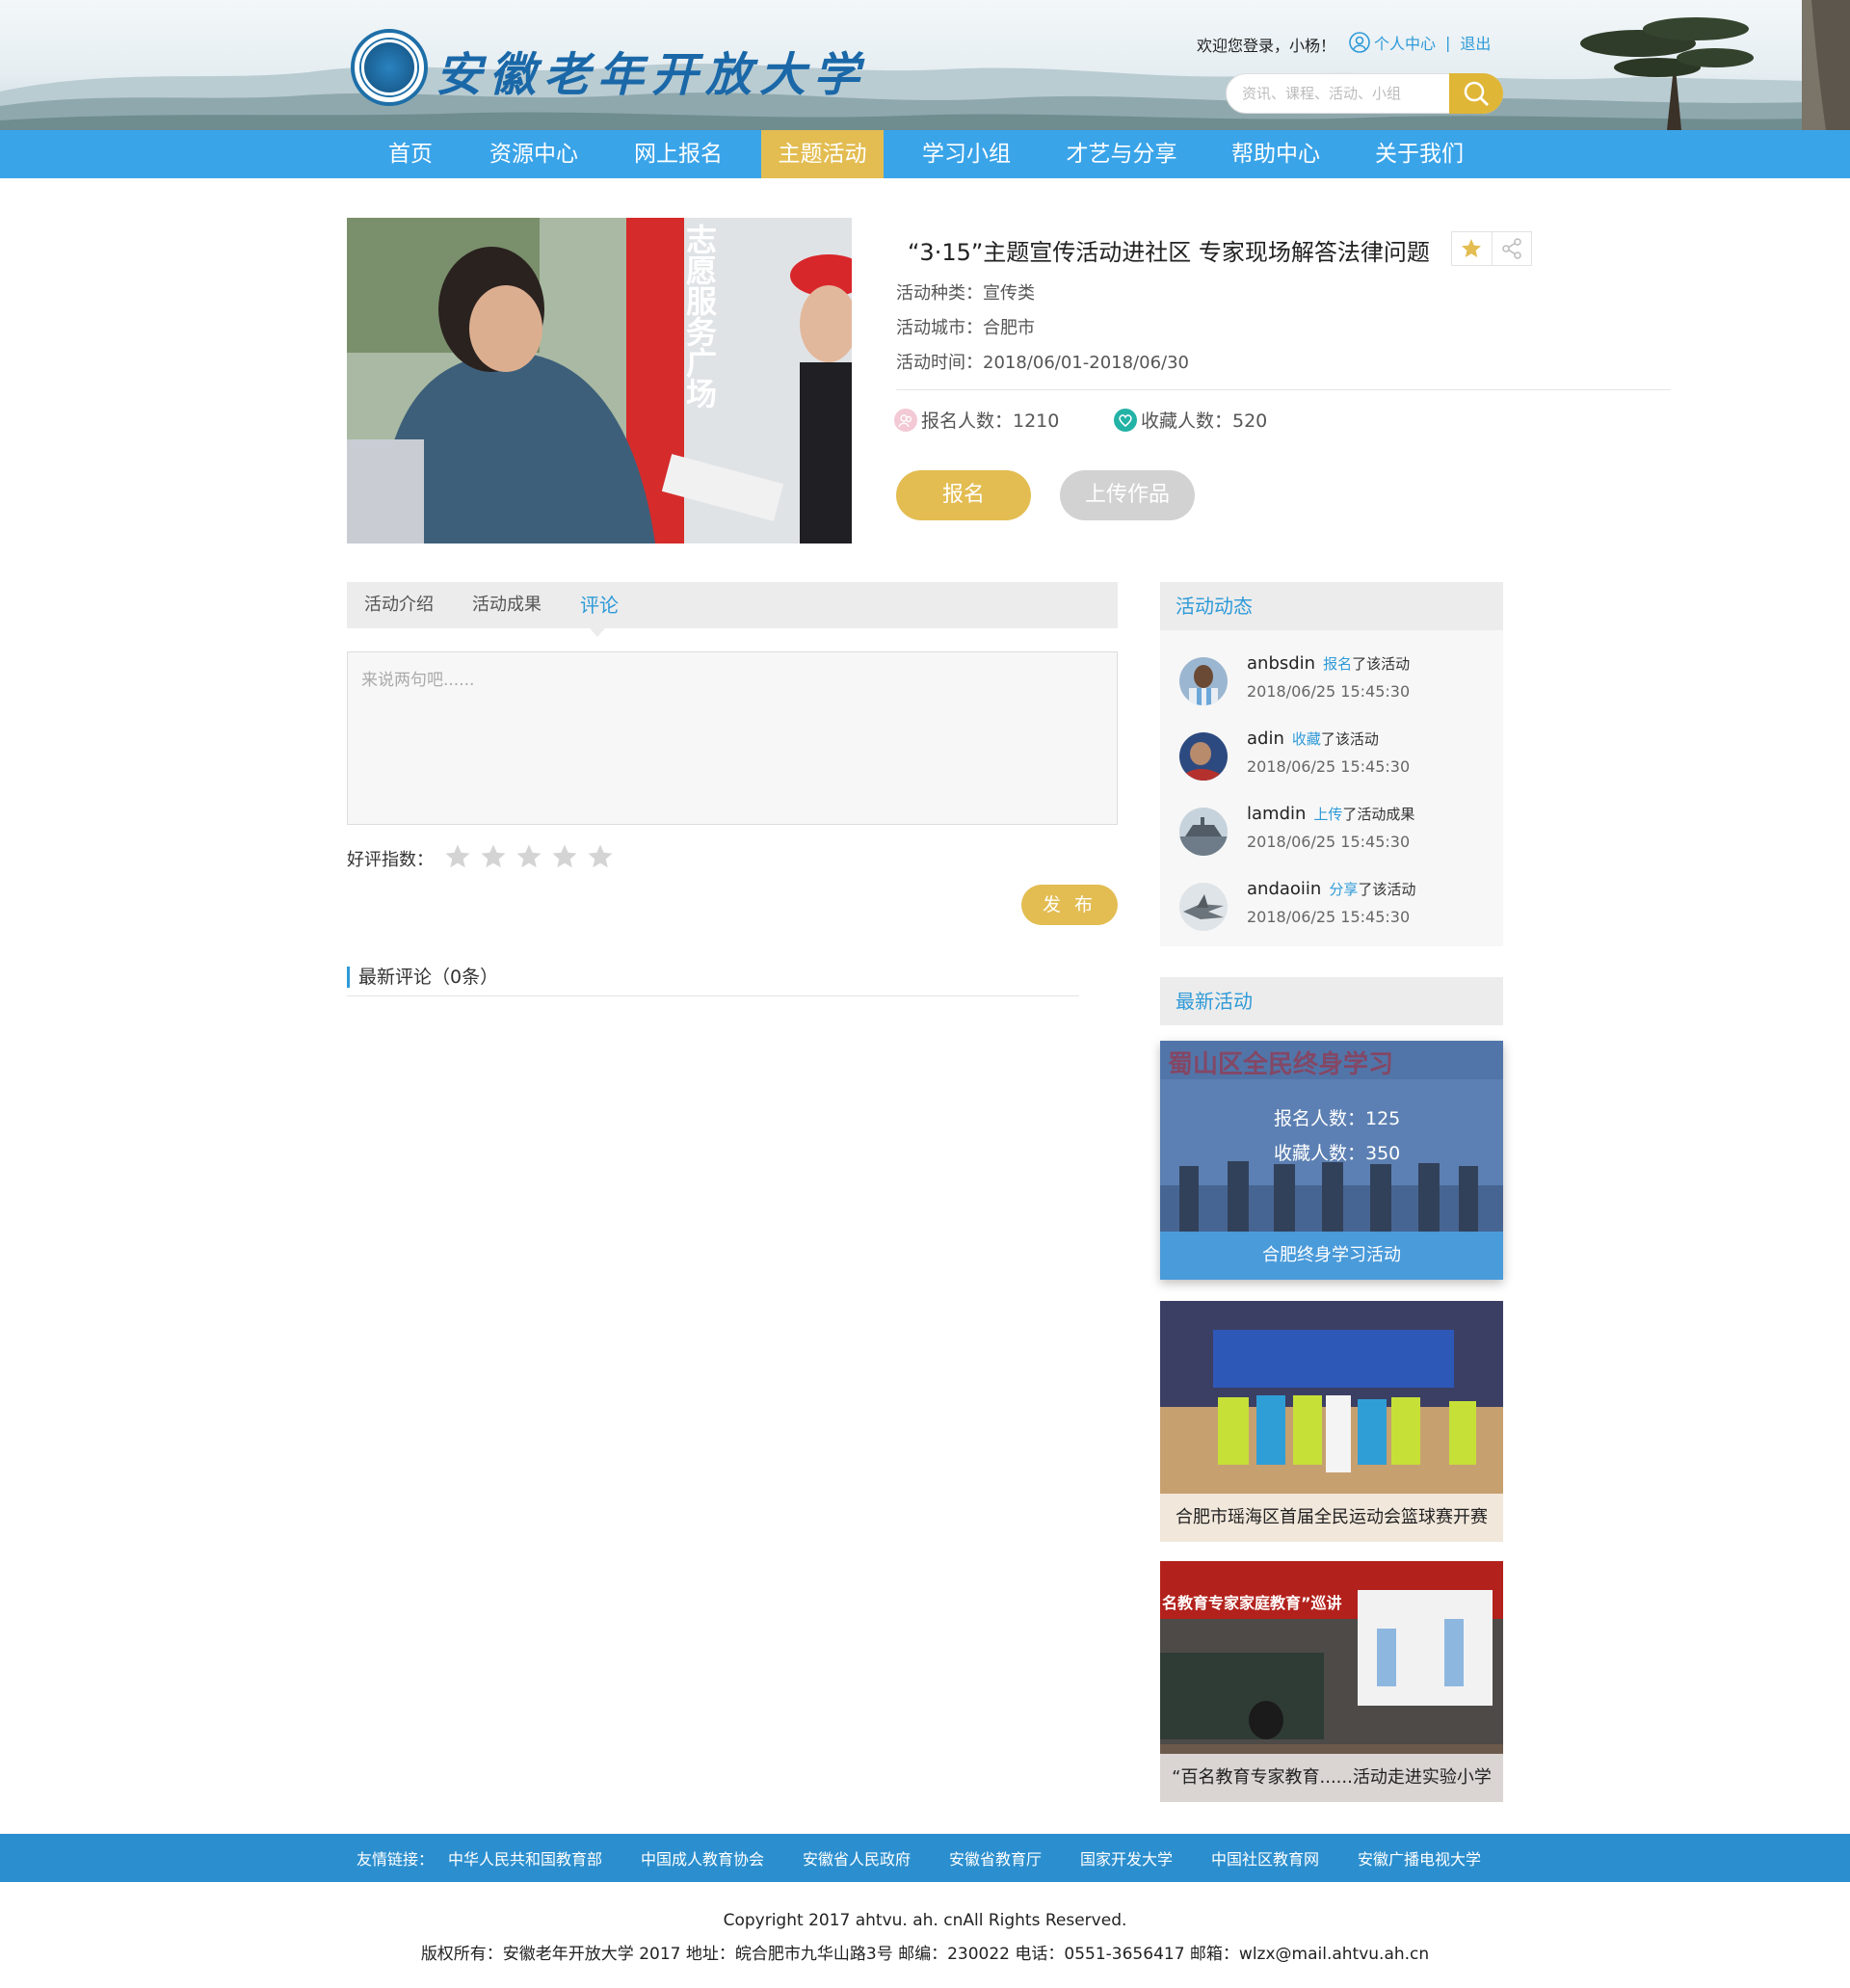 Image resolution: width=1850 pixels, height=1988 pixels. Describe the element at coordinates (422, 977) in the screenshot. I see `latest-comments-header: 最新评论（0条）` at that location.